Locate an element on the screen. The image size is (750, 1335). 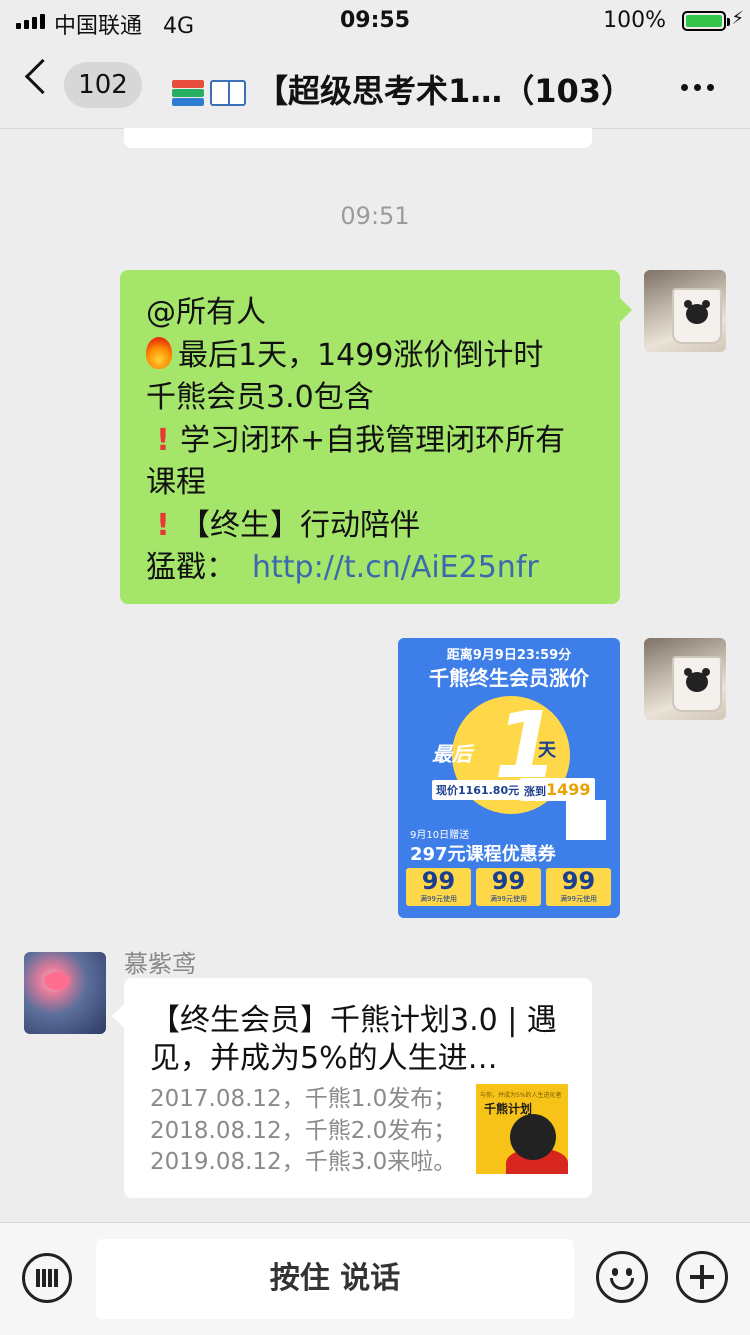
message-timestamp: 09:51 is located at coordinates (375, 216).